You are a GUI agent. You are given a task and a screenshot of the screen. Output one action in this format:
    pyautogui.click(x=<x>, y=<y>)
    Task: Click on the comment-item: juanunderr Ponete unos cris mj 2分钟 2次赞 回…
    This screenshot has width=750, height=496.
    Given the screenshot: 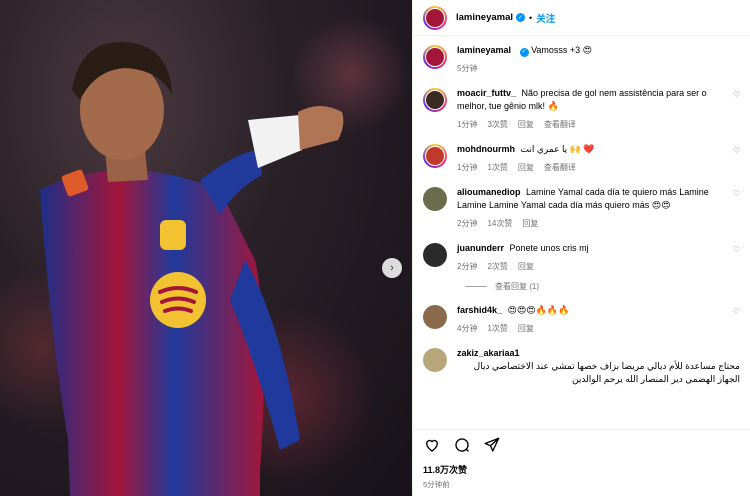 What is the action you would take?
    pyautogui.click(x=581, y=257)
    